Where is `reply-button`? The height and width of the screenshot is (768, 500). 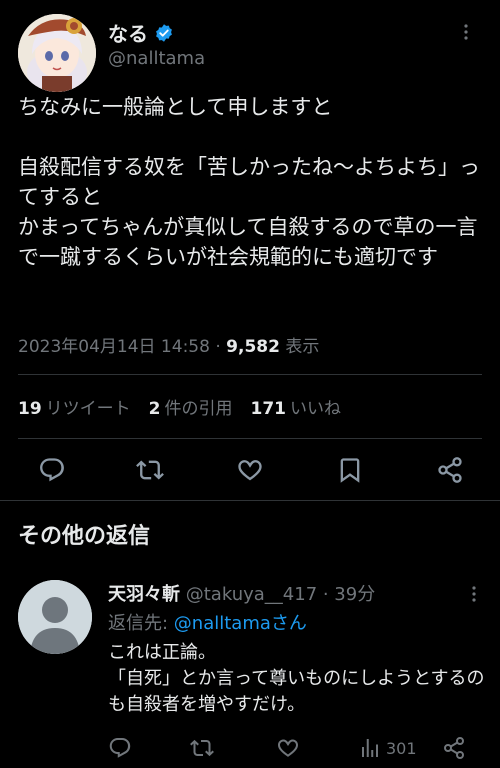
reply-button is located at coordinates (52, 470).